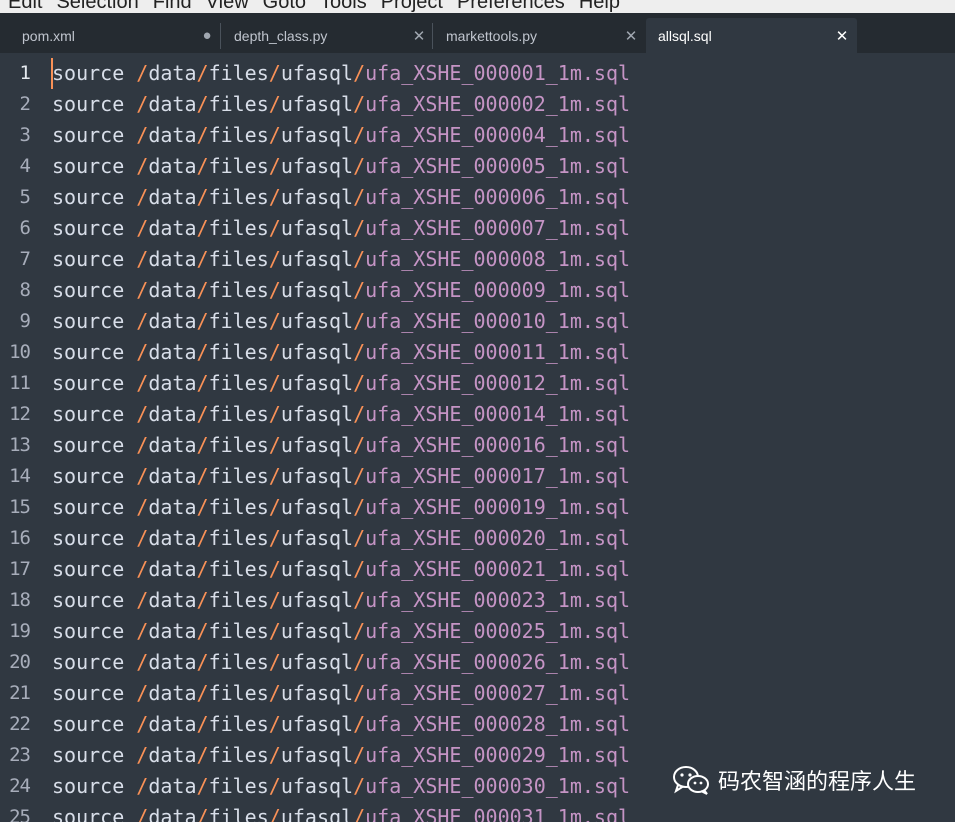 This screenshot has width=955, height=822. What do you see at coordinates (20, 693) in the screenshot?
I see `line-number: 21` at bounding box center [20, 693].